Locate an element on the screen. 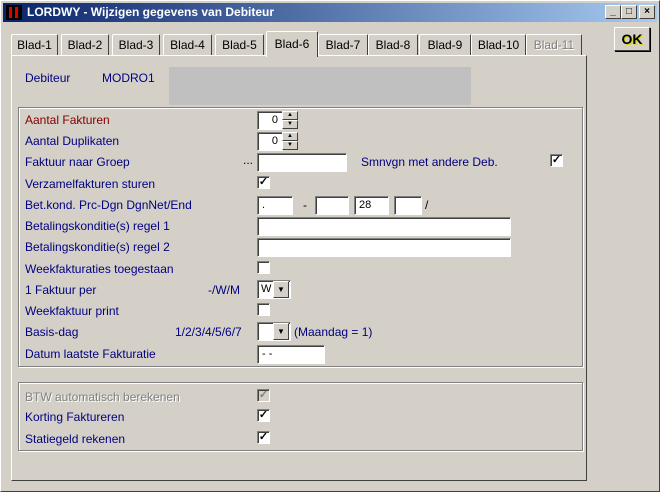  korting-checkbox: ✓ is located at coordinates (263, 415).